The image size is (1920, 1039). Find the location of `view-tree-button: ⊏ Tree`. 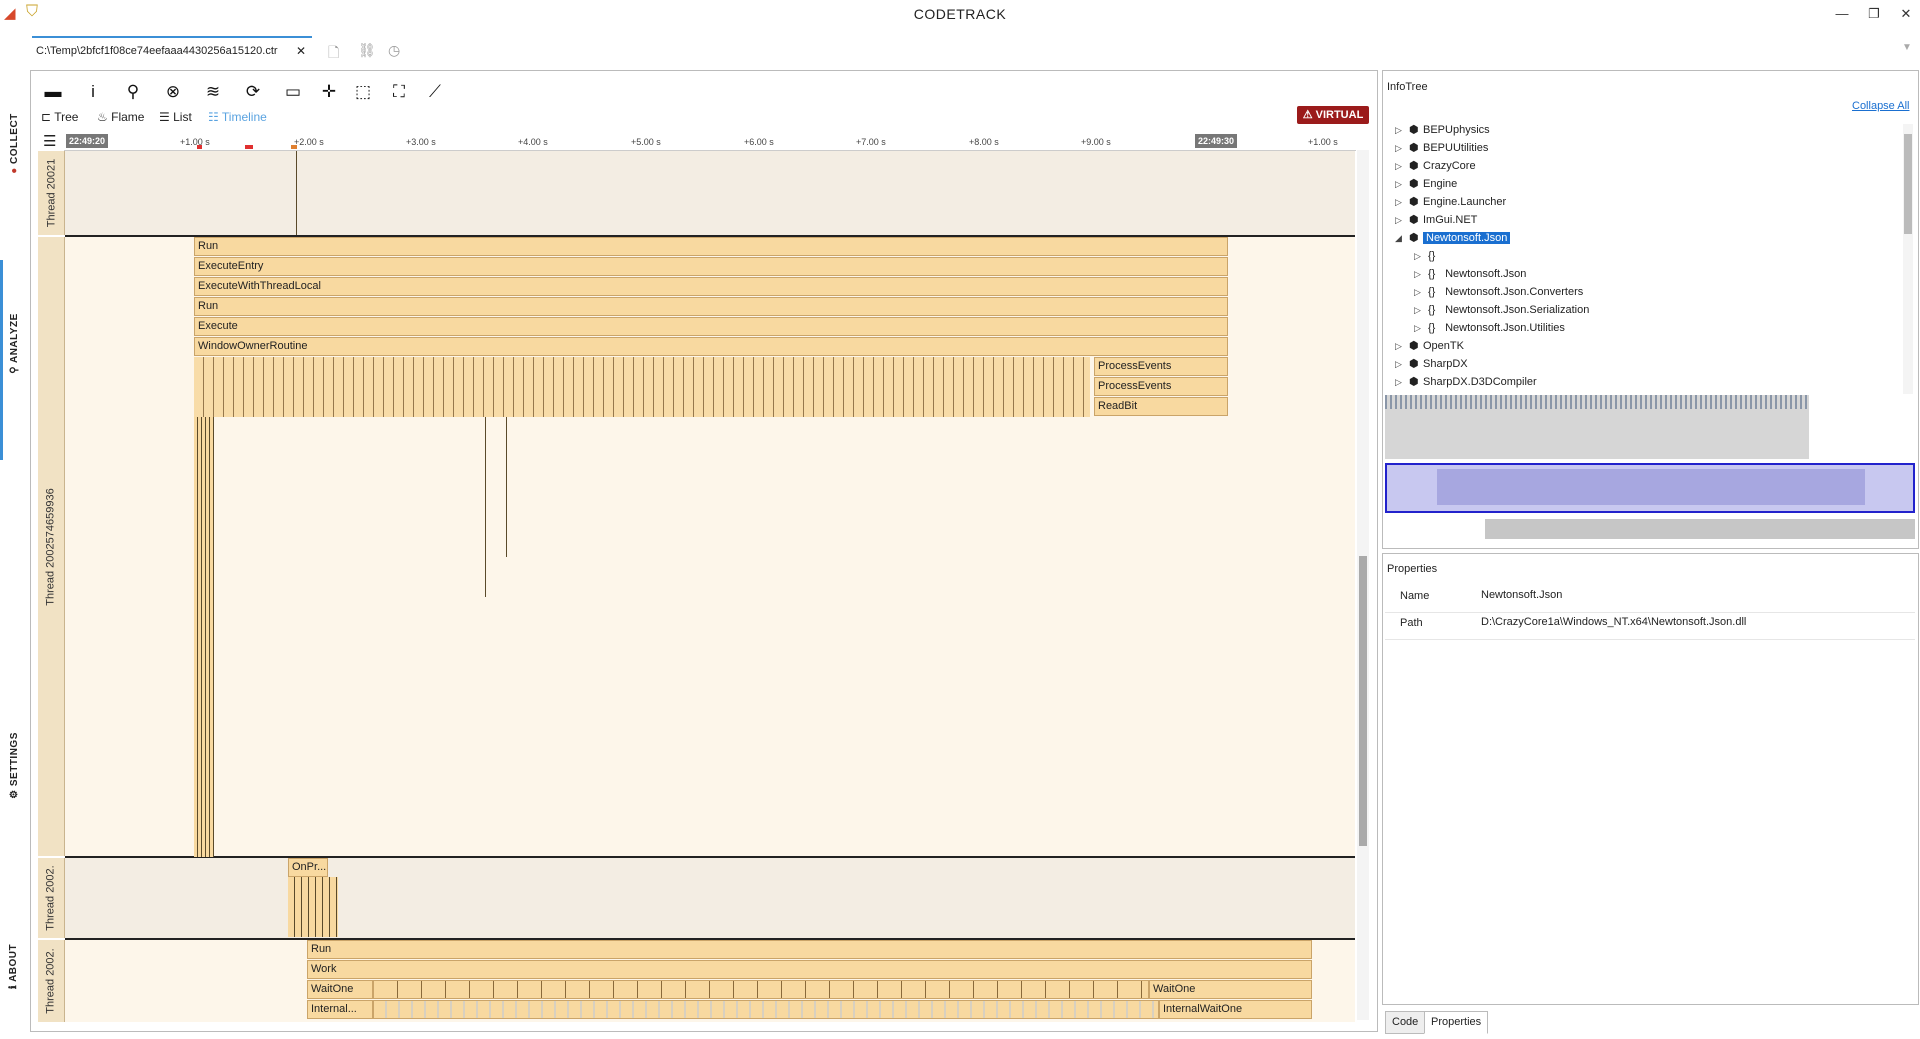

view-tree-button: ⊏ Tree is located at coordinates (59, 117).